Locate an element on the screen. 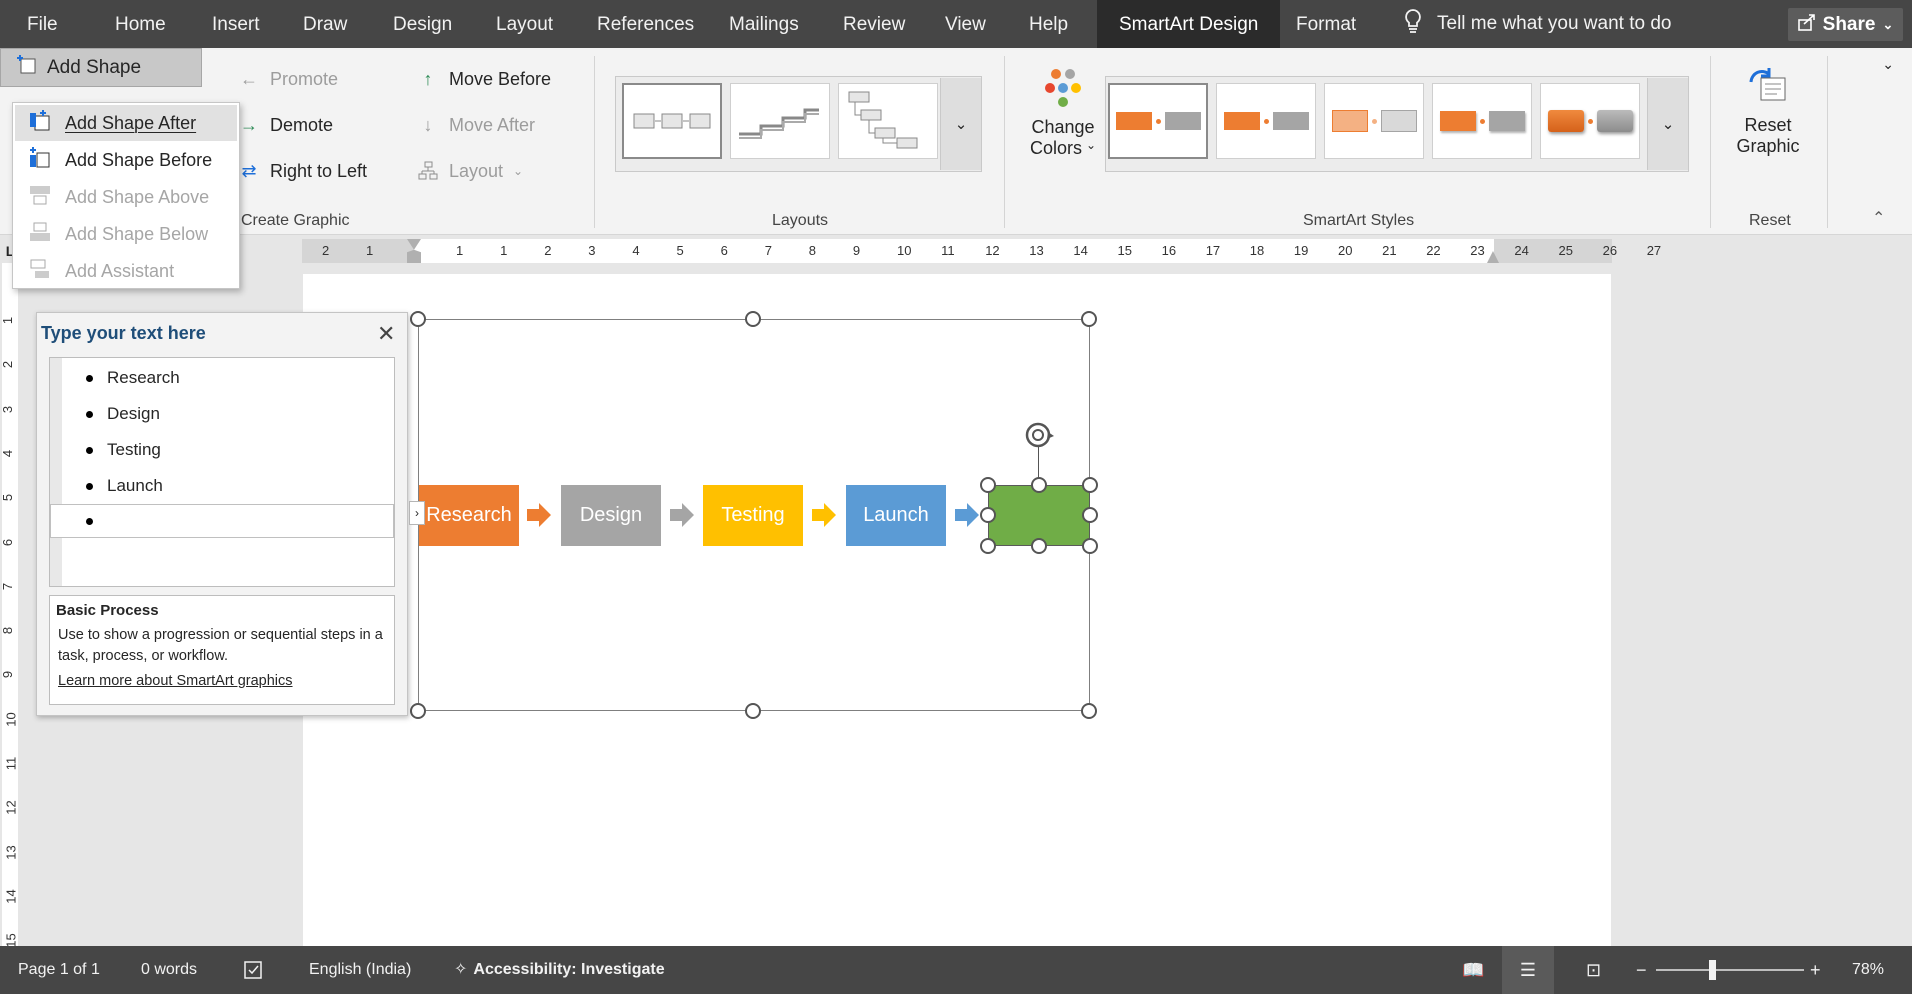  tab-view: View is located at coordinates (965, 24).